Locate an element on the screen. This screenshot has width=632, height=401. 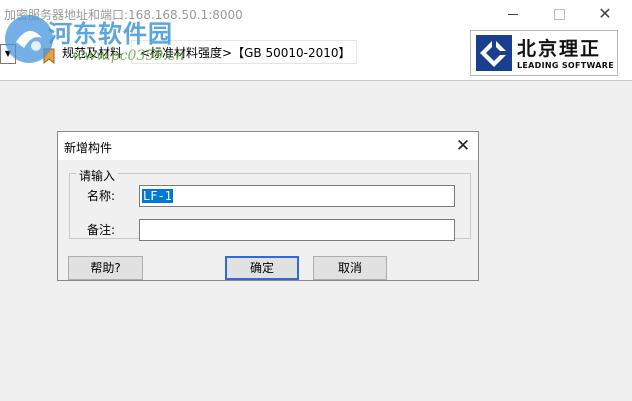
watermark-url: www.pc0359.cn is located at coordinates (128, 56).